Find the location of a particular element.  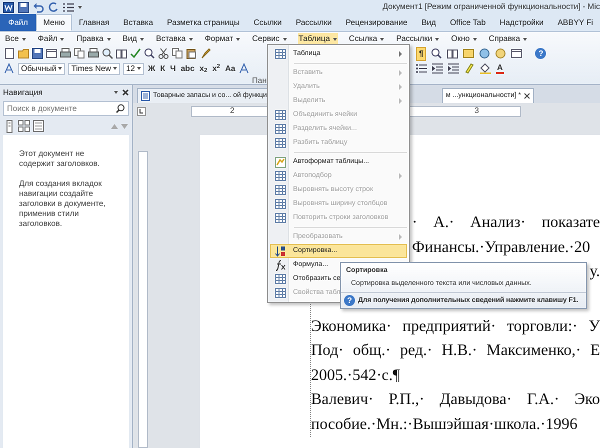

window-title: Документ1 [Режим ограниченной функциональности] - Mic is located at coordinates (491, 7).